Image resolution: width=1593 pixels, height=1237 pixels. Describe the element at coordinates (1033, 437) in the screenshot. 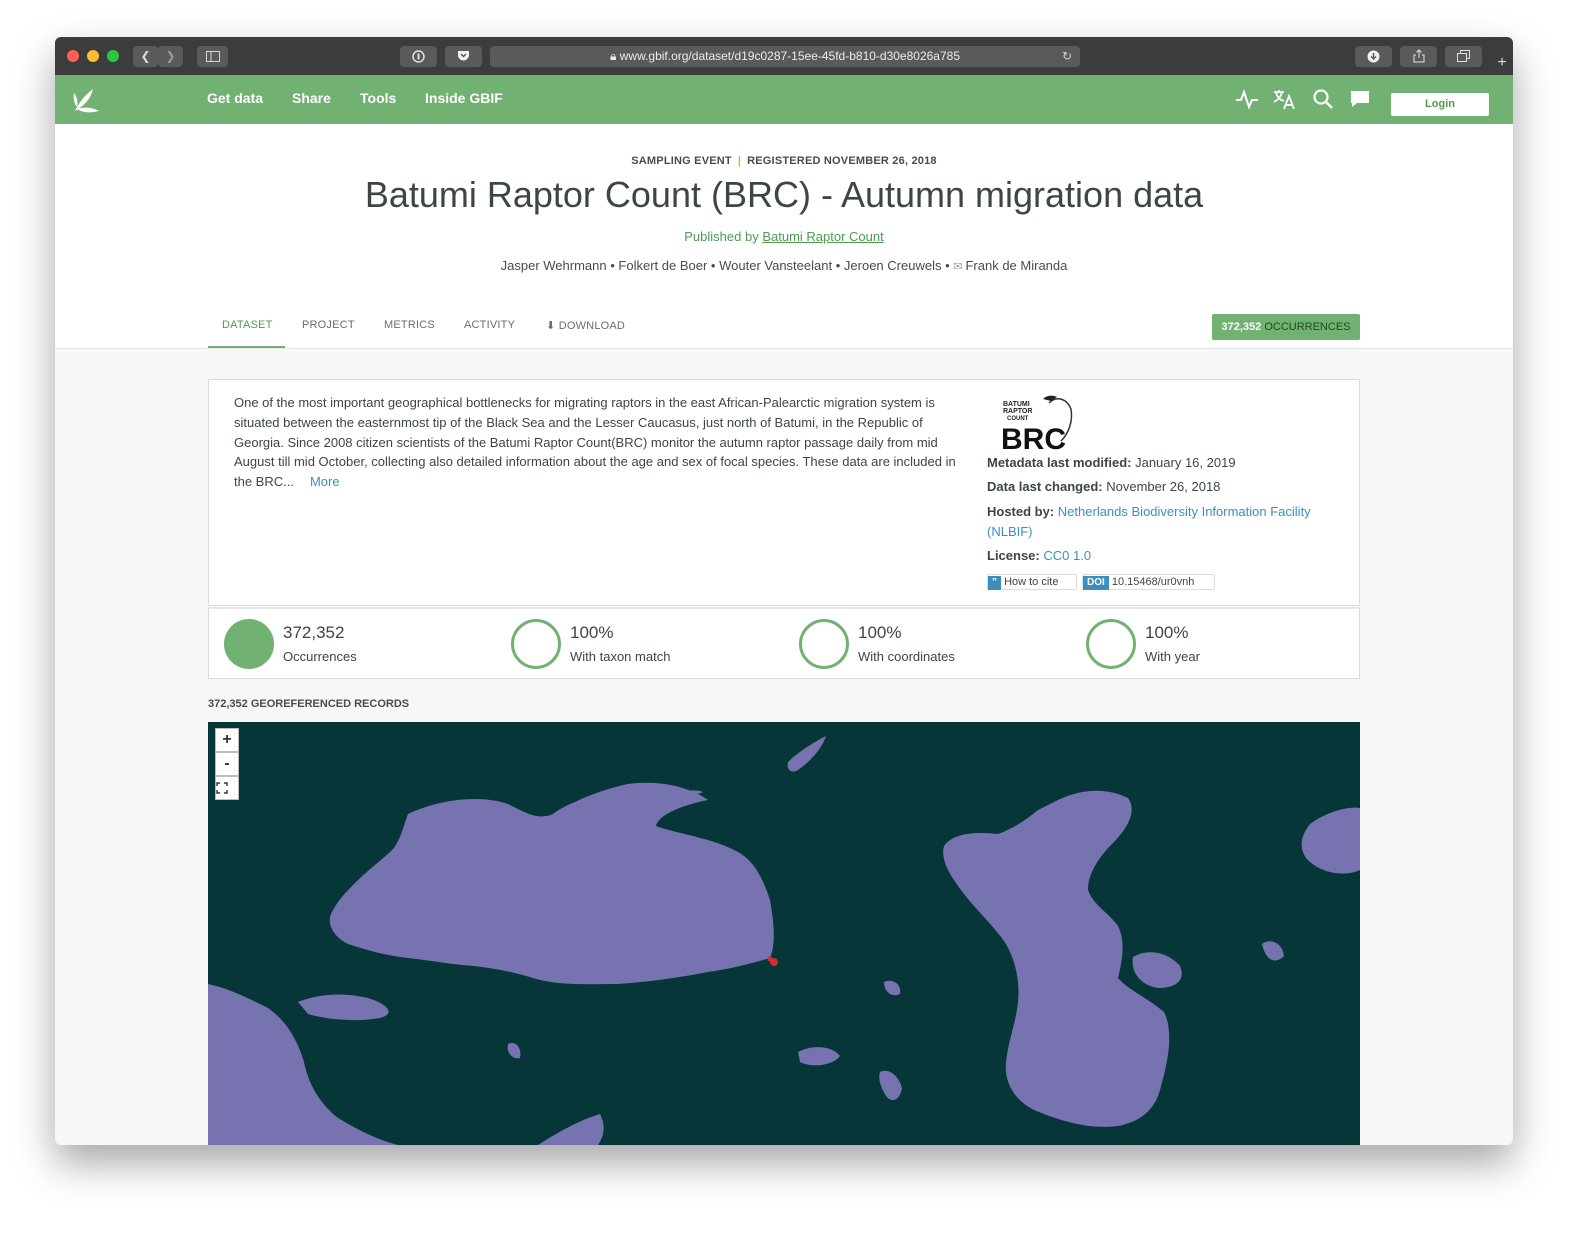

I see `logo-line-4: BRC` at that location.